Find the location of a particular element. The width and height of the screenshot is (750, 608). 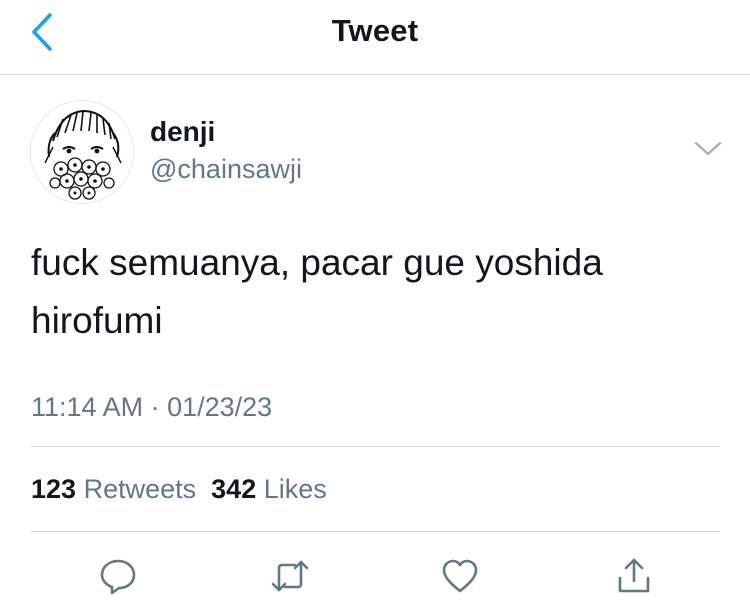

heart-icon is located at coordinates (460, 576).